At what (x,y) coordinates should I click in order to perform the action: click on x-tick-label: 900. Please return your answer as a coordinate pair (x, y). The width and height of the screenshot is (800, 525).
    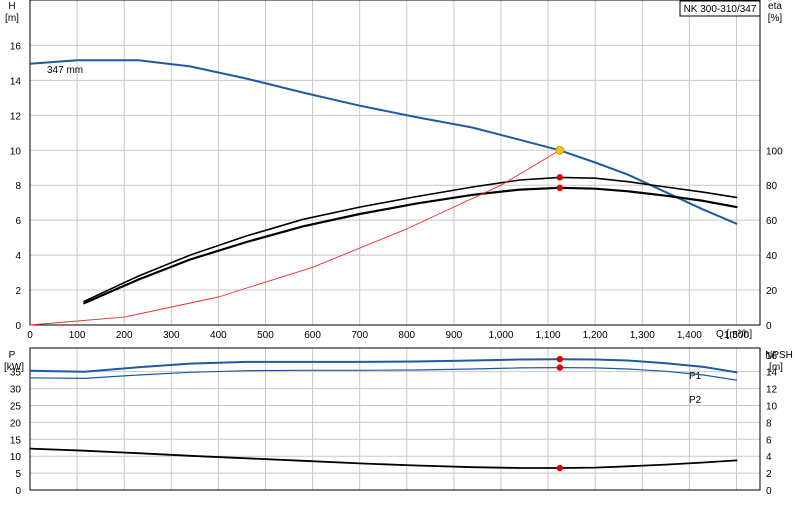
    Looking at the image, I should click on (454, 335).